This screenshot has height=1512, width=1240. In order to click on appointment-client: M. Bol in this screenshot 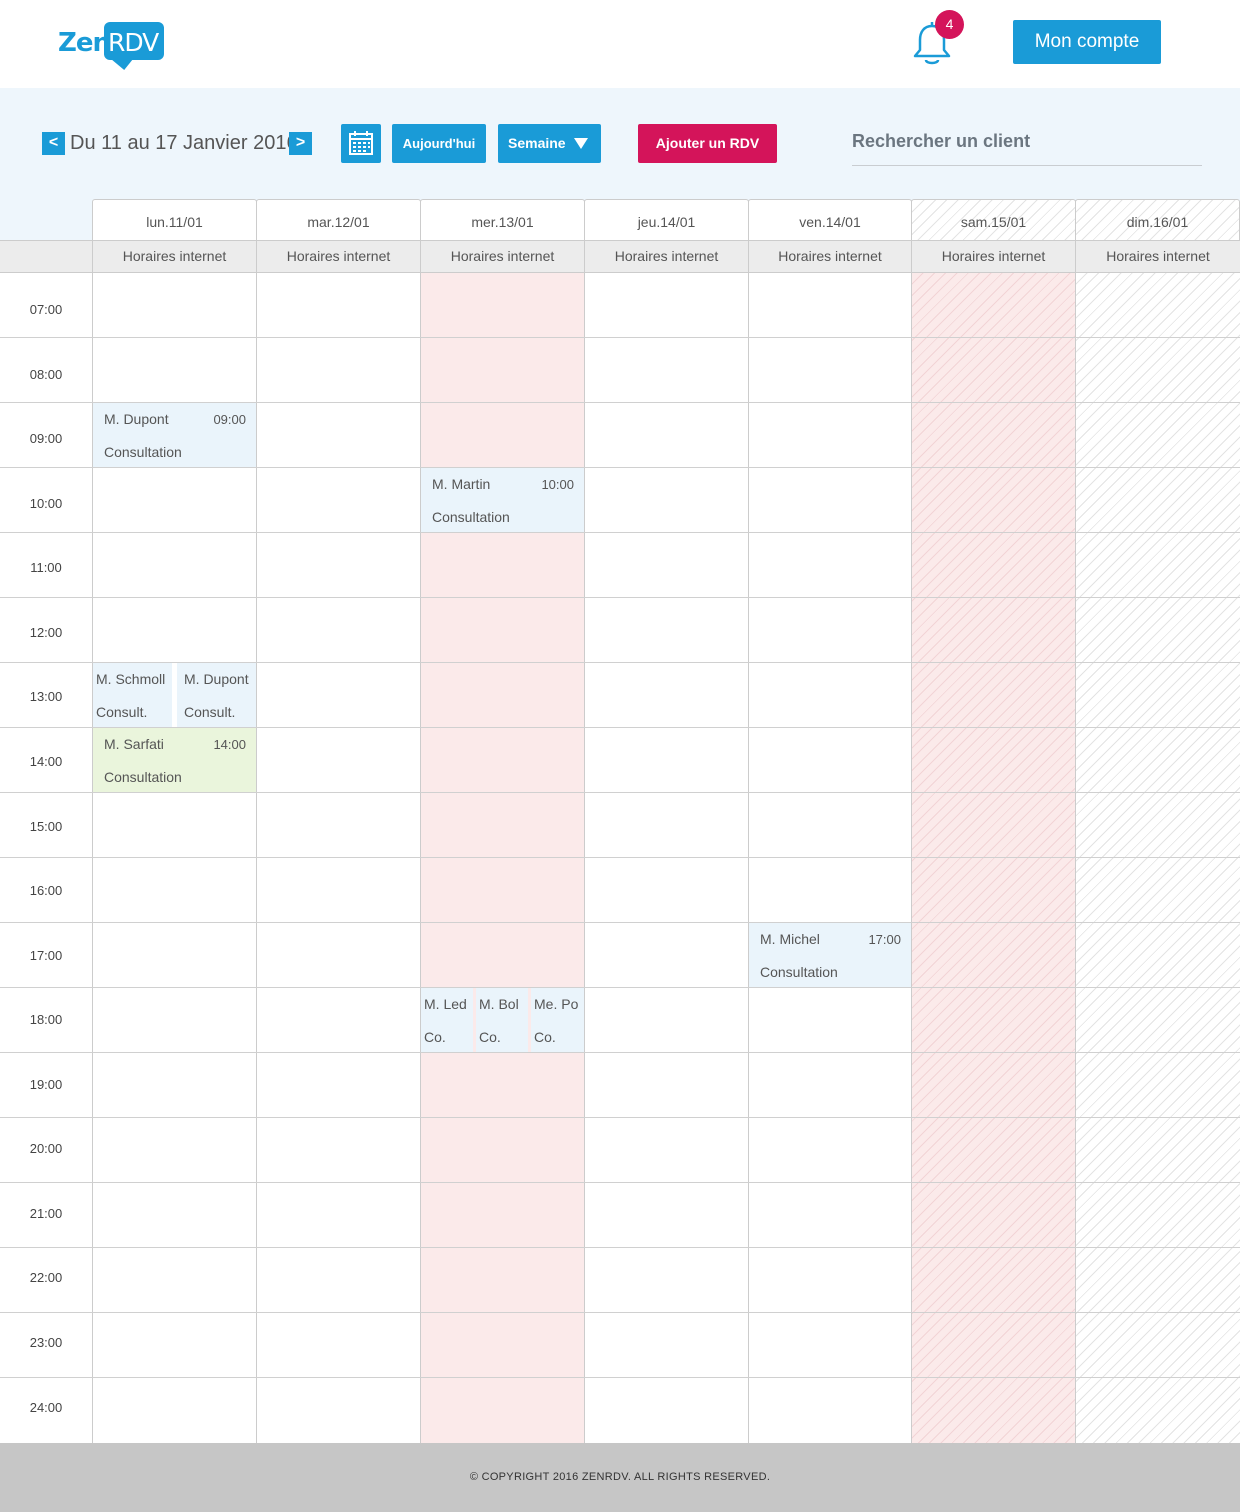, I will do `click(499, 1004)`.